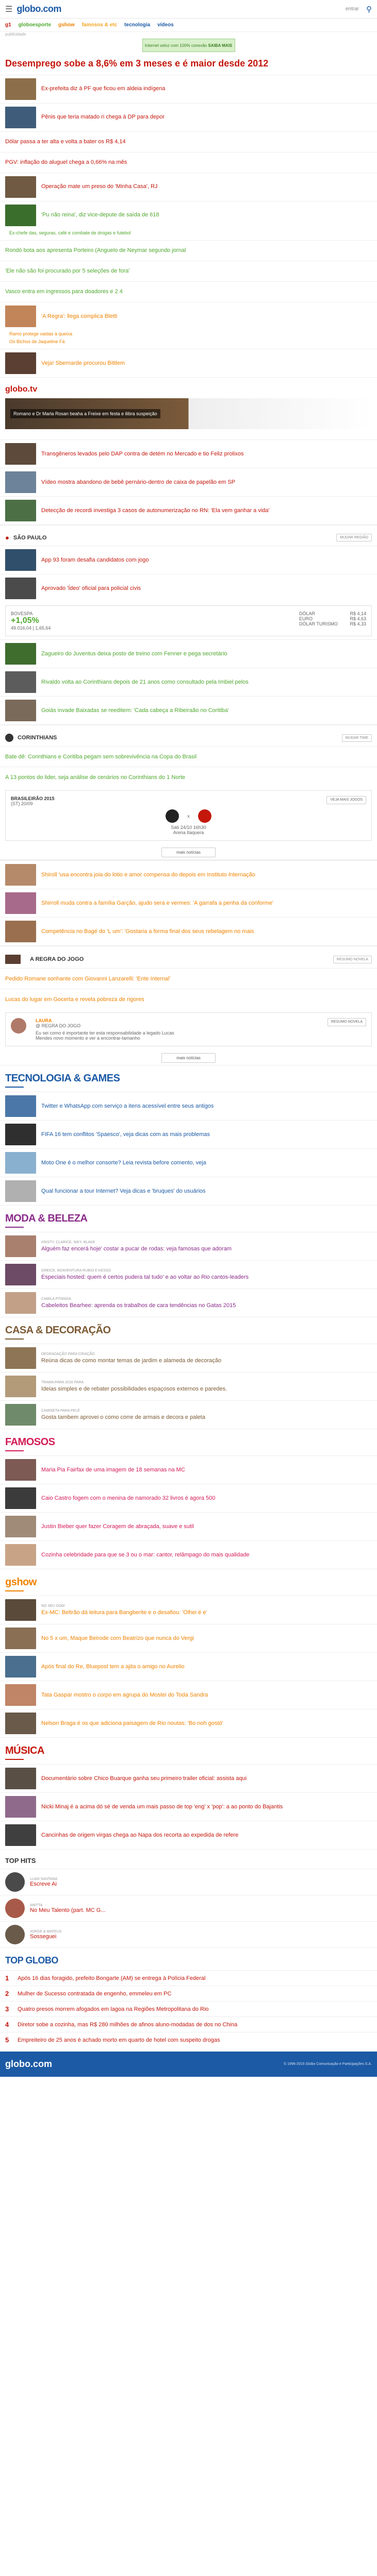  Describe the element at coordinates (39, 9) in the screenshot. I see `site-logo: globo.com` at that location.